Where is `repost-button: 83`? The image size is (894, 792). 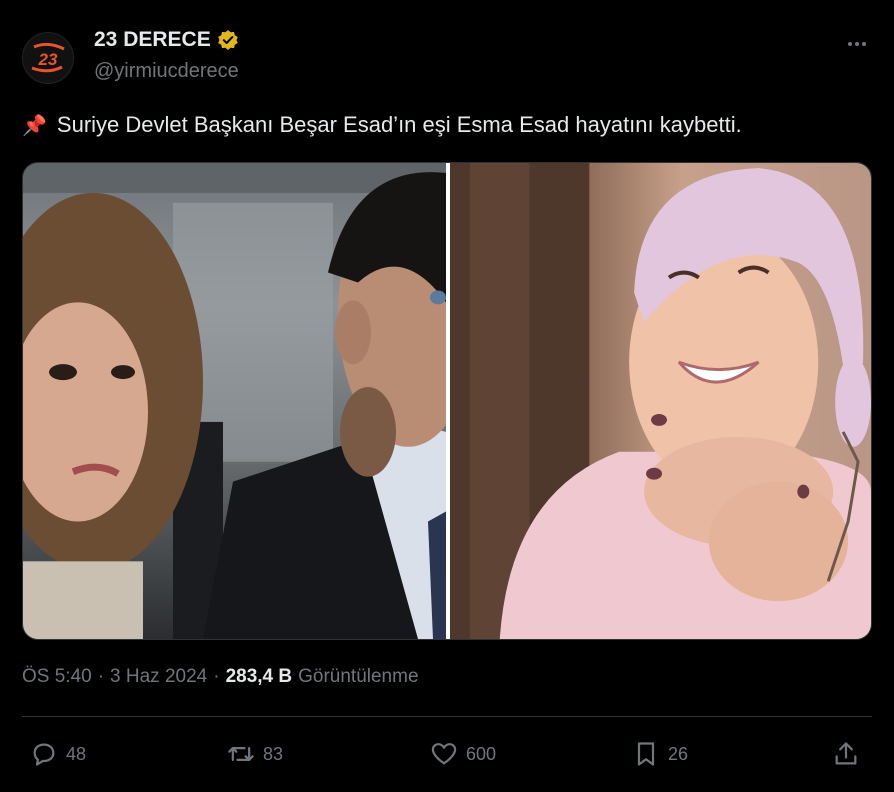
repost-button: 83 is located at coordinates (255, 754).